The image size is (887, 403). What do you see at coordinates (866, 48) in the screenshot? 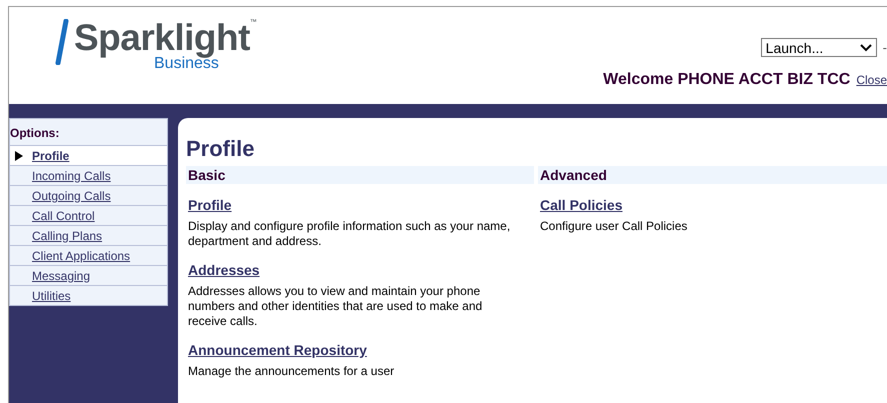
I see `chevron-down-icon` at bounding box center [866, 48].